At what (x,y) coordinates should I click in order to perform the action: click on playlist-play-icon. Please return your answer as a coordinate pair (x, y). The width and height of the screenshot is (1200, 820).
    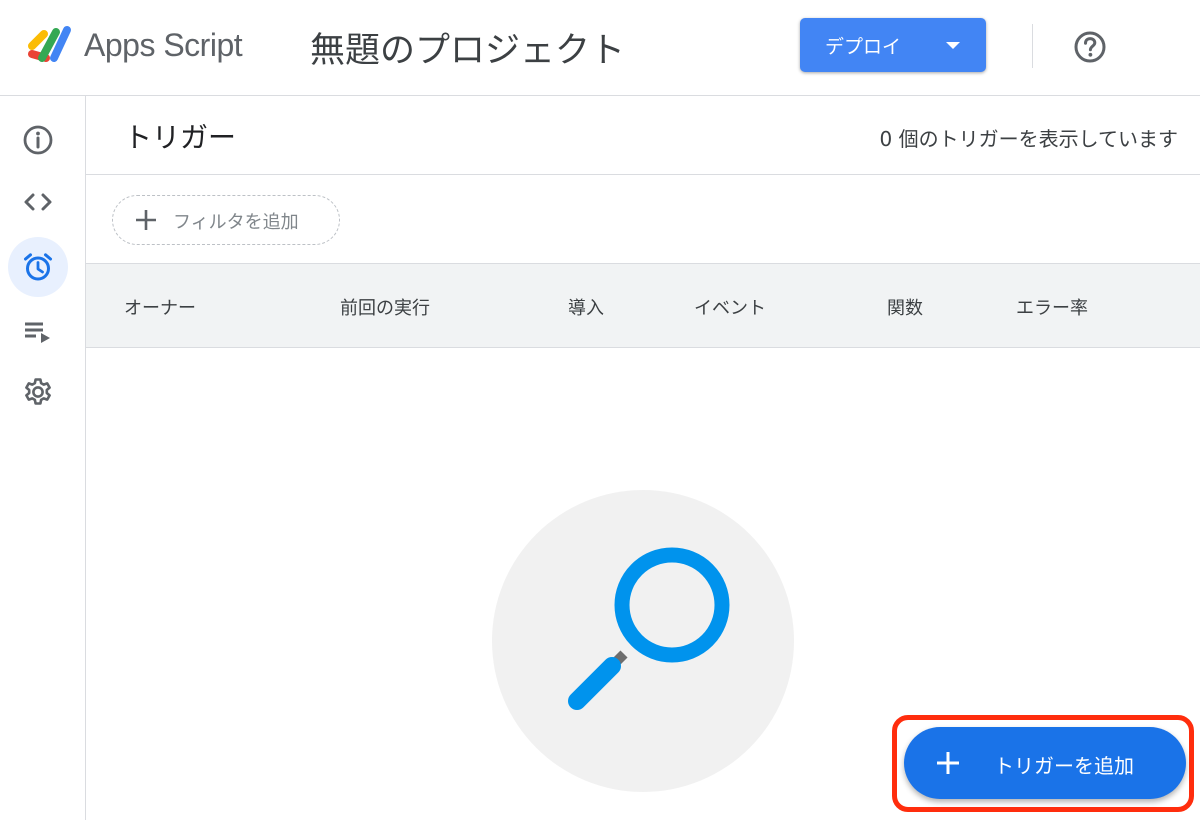
    Looking at the image, I should click on (37, 332).